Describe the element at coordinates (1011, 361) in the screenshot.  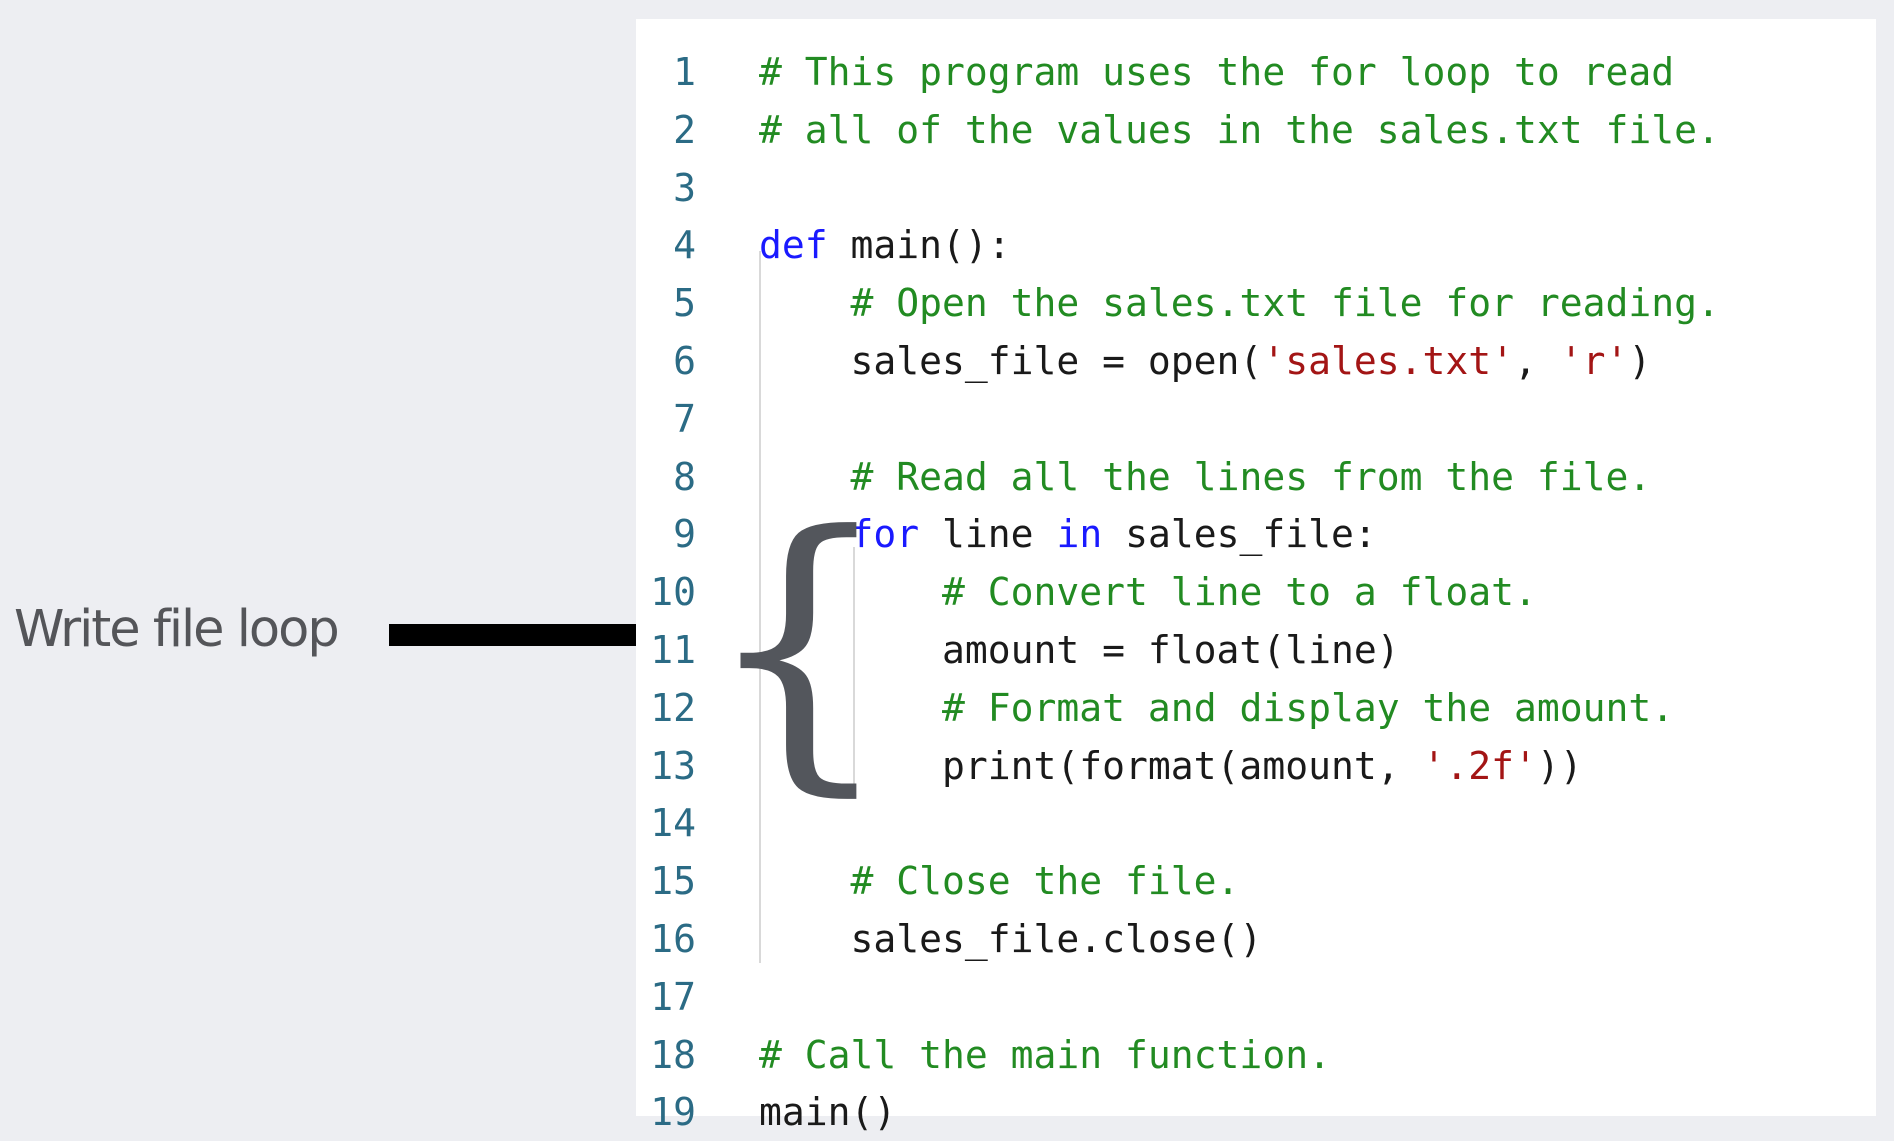
I see `code-token-plain: sales_file = open(` at that location.